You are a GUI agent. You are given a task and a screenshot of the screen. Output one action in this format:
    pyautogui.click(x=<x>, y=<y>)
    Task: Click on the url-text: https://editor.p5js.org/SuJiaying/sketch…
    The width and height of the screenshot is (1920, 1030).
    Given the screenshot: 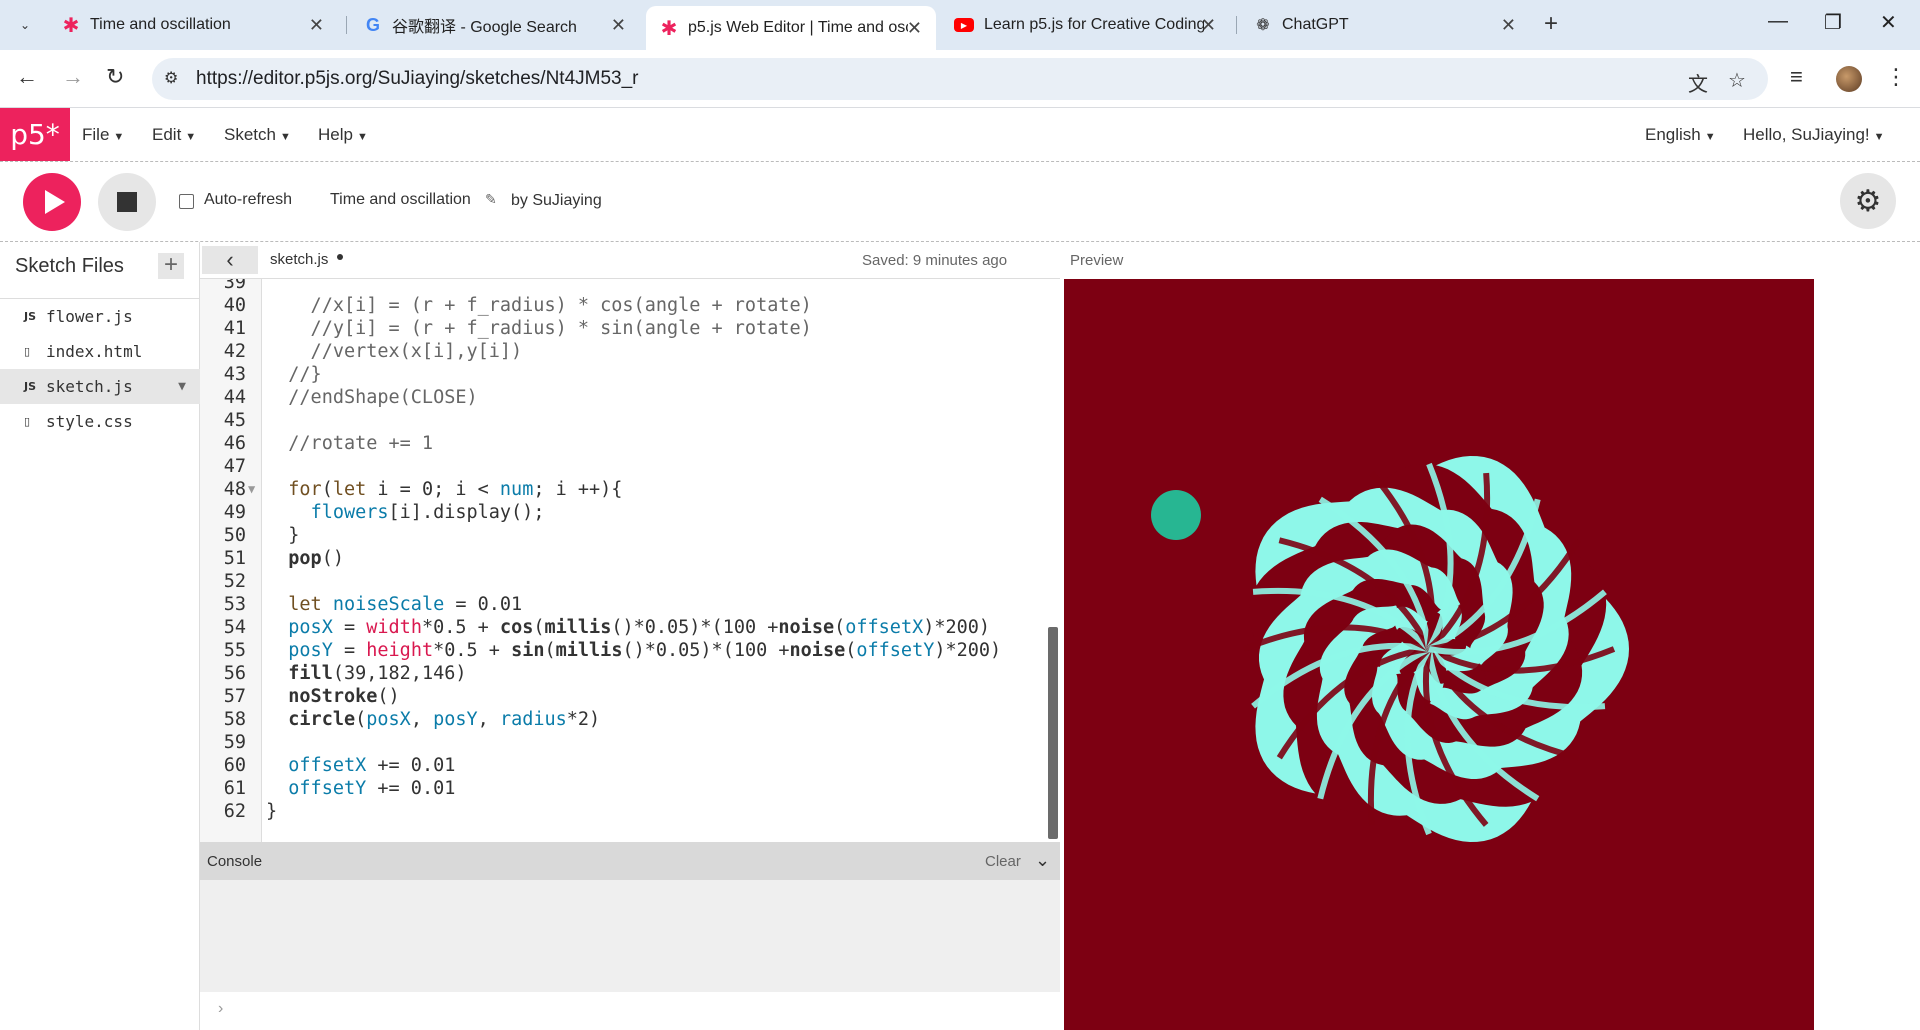 What is the action you would take?
    pyautogui.click(x=417, y=79)
    